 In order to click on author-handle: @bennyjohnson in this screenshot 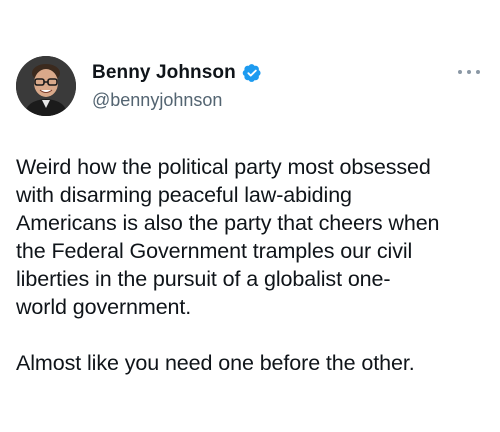, I will do `click(157, 100)`.